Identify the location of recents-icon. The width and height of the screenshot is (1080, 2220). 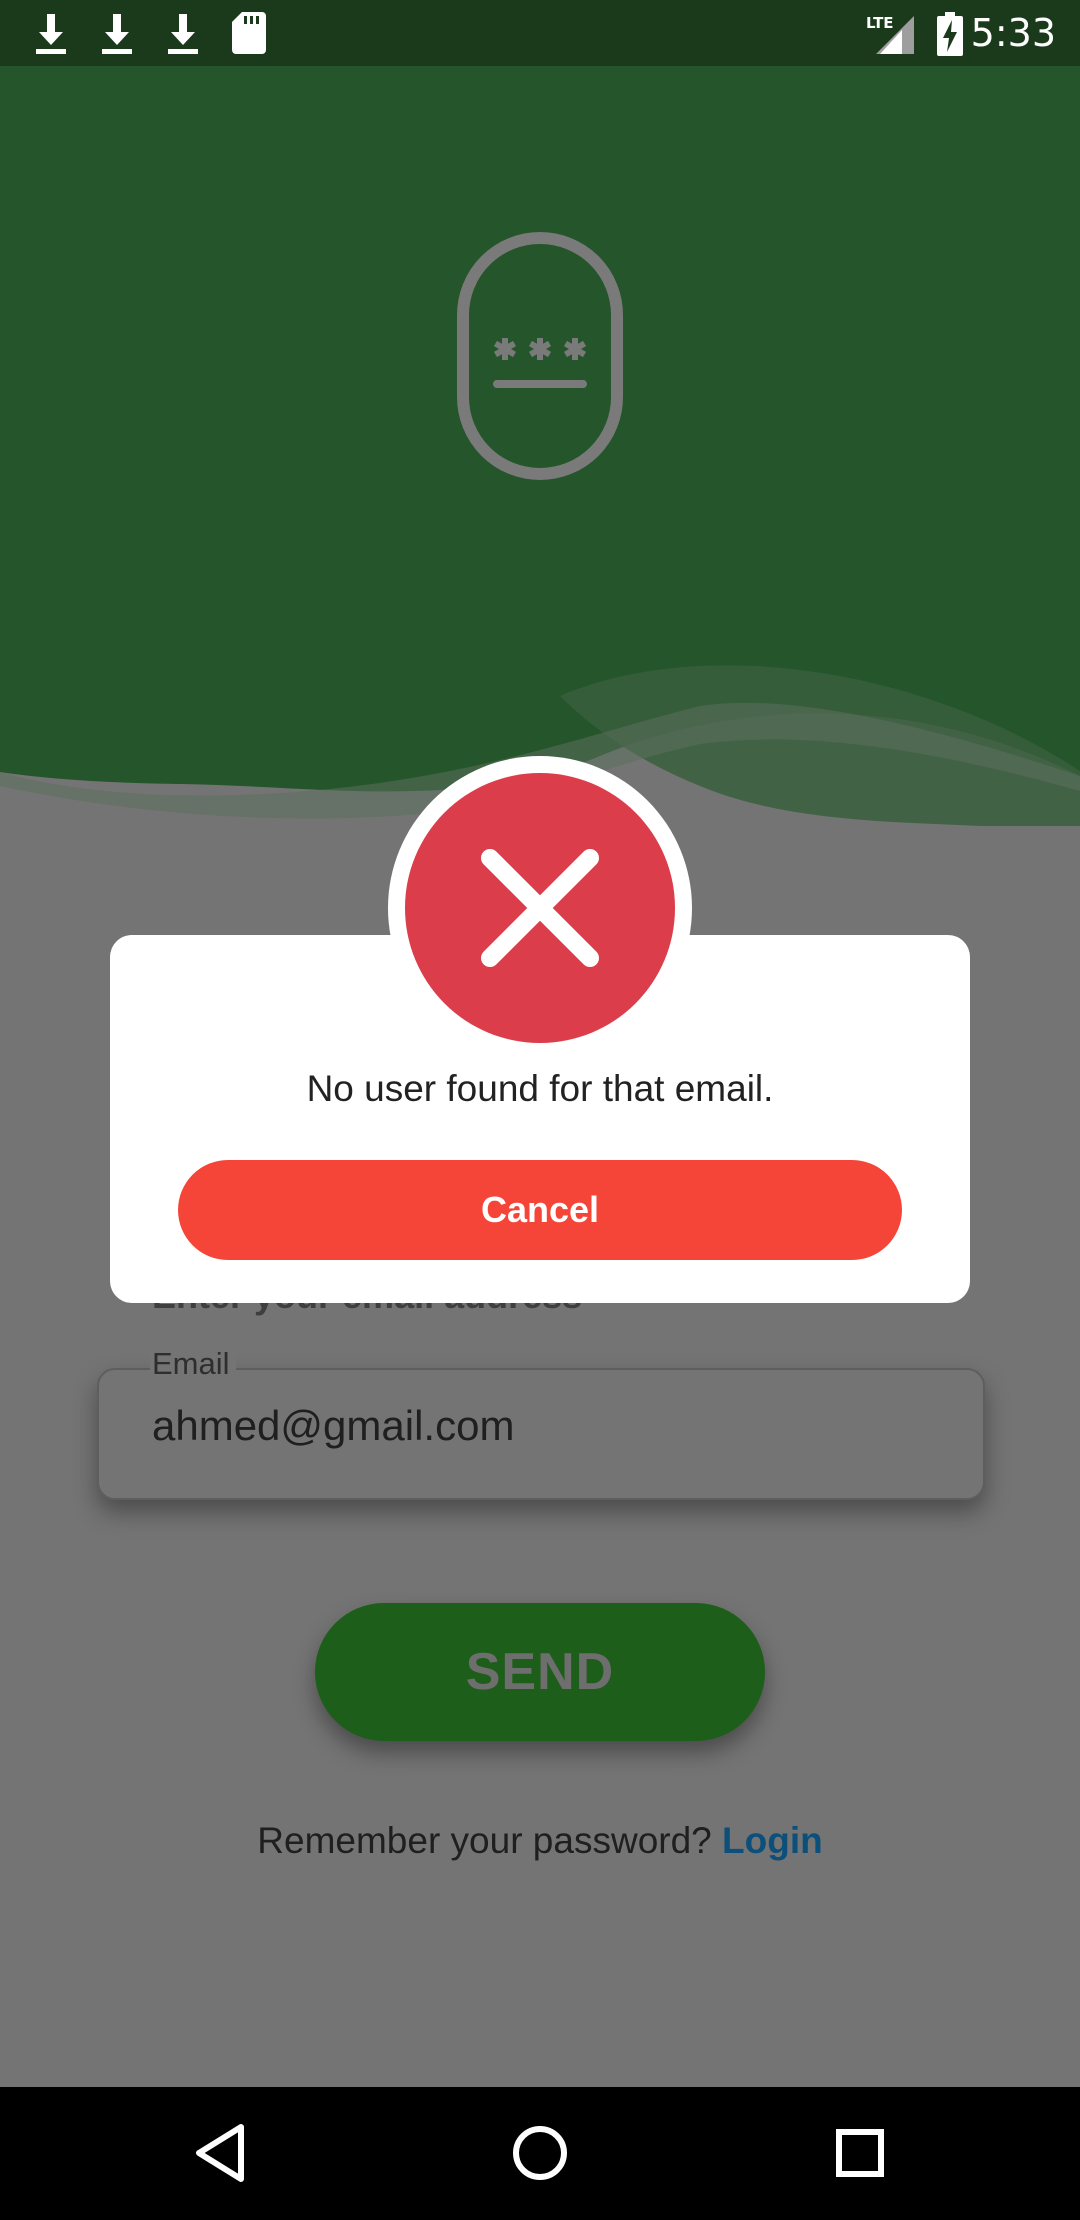
(860, 2153).